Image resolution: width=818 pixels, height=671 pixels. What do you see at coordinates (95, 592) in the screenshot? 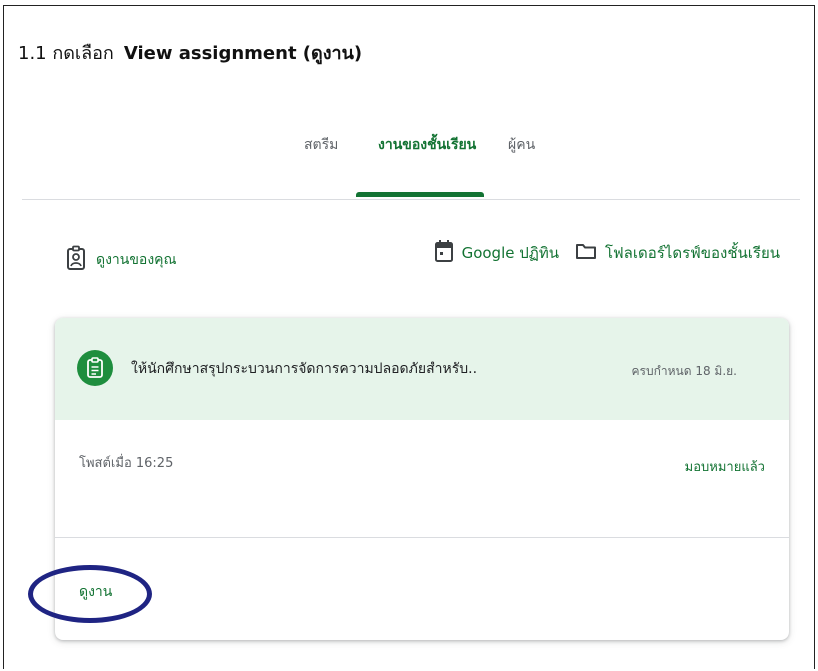
I see `view-assignment-link: ดูงาน` at bounding box center [95, 592].